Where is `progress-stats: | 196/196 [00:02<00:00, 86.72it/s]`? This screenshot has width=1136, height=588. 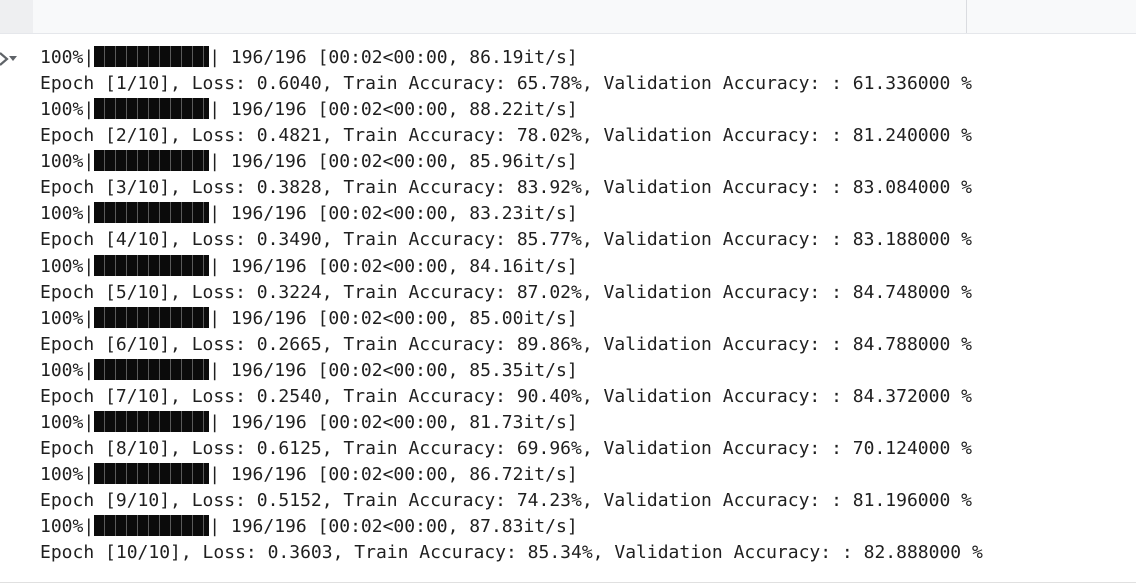
progress-stats: | 196/196 [00:02<00:00, 86.72it/s] is located at coordinates (393, 474).